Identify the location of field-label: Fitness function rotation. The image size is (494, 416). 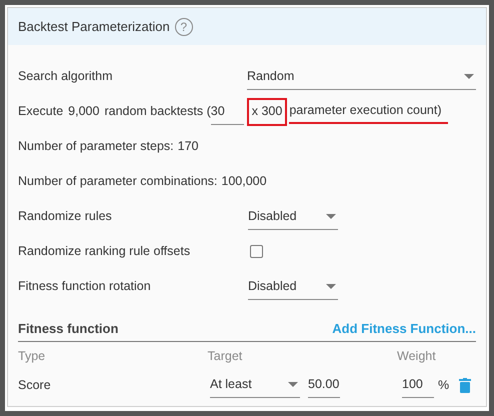
(85, 287).